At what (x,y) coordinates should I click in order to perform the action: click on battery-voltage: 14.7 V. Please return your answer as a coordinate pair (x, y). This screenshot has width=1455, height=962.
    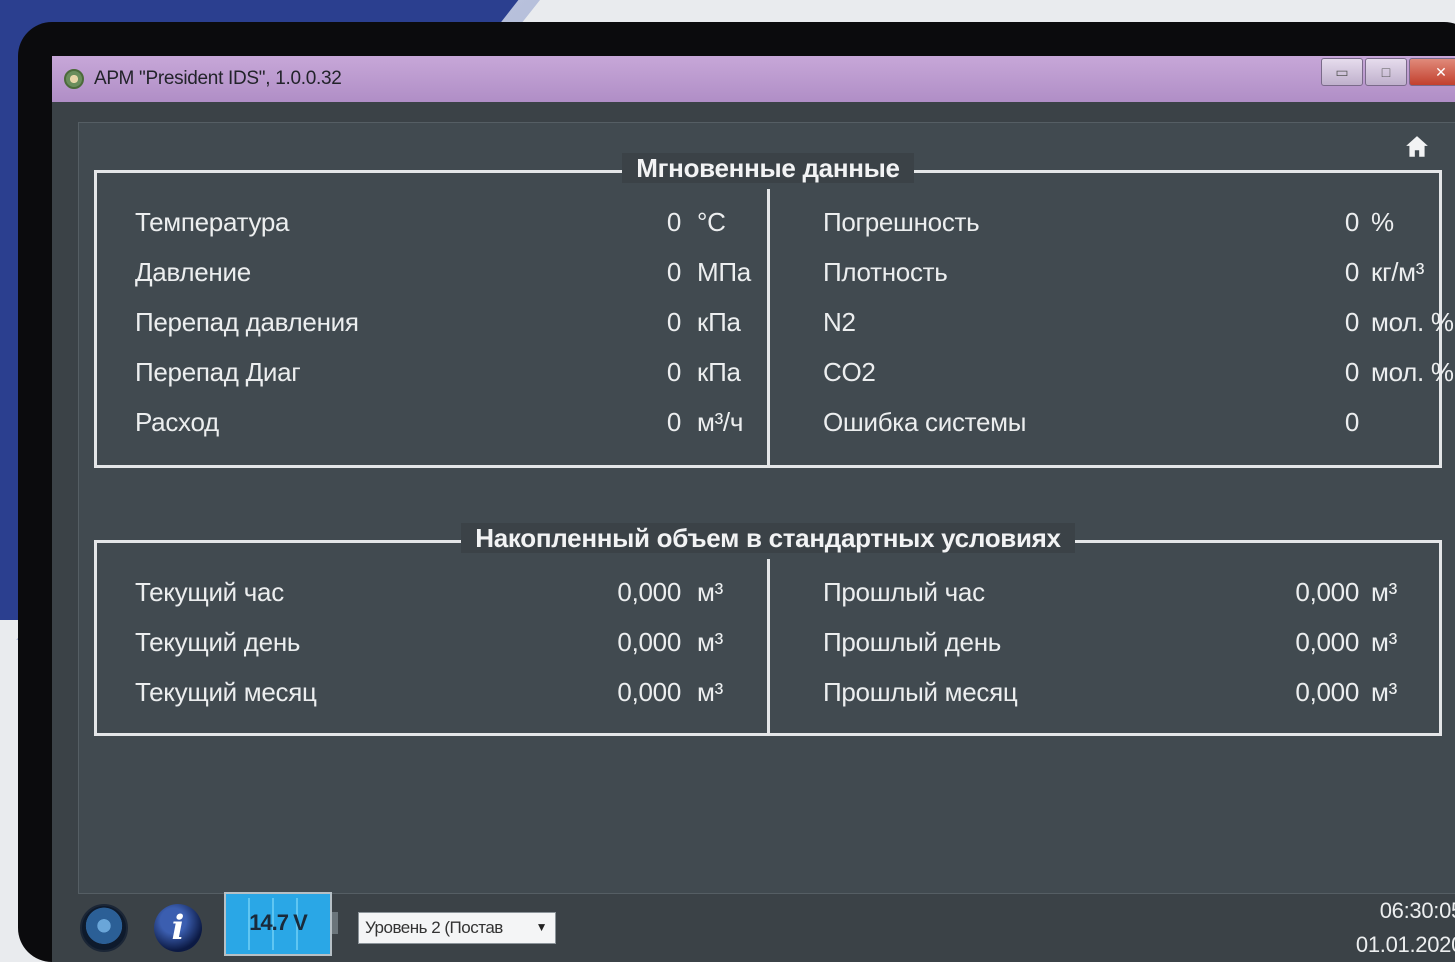
    Looking at the image, I should click on (278, 922).